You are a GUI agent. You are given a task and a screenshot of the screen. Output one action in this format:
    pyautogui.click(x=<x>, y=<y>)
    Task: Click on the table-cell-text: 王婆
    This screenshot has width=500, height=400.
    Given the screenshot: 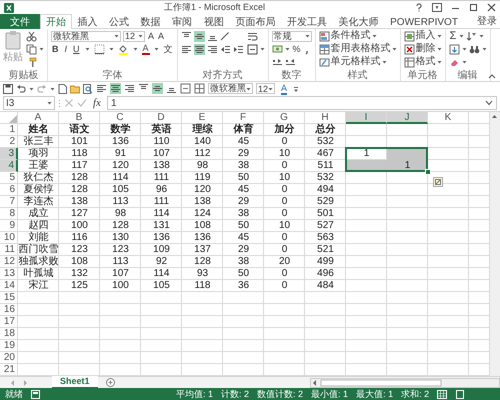 What is the action you would take?
    pyautogui.click(x=39, y=166)
    